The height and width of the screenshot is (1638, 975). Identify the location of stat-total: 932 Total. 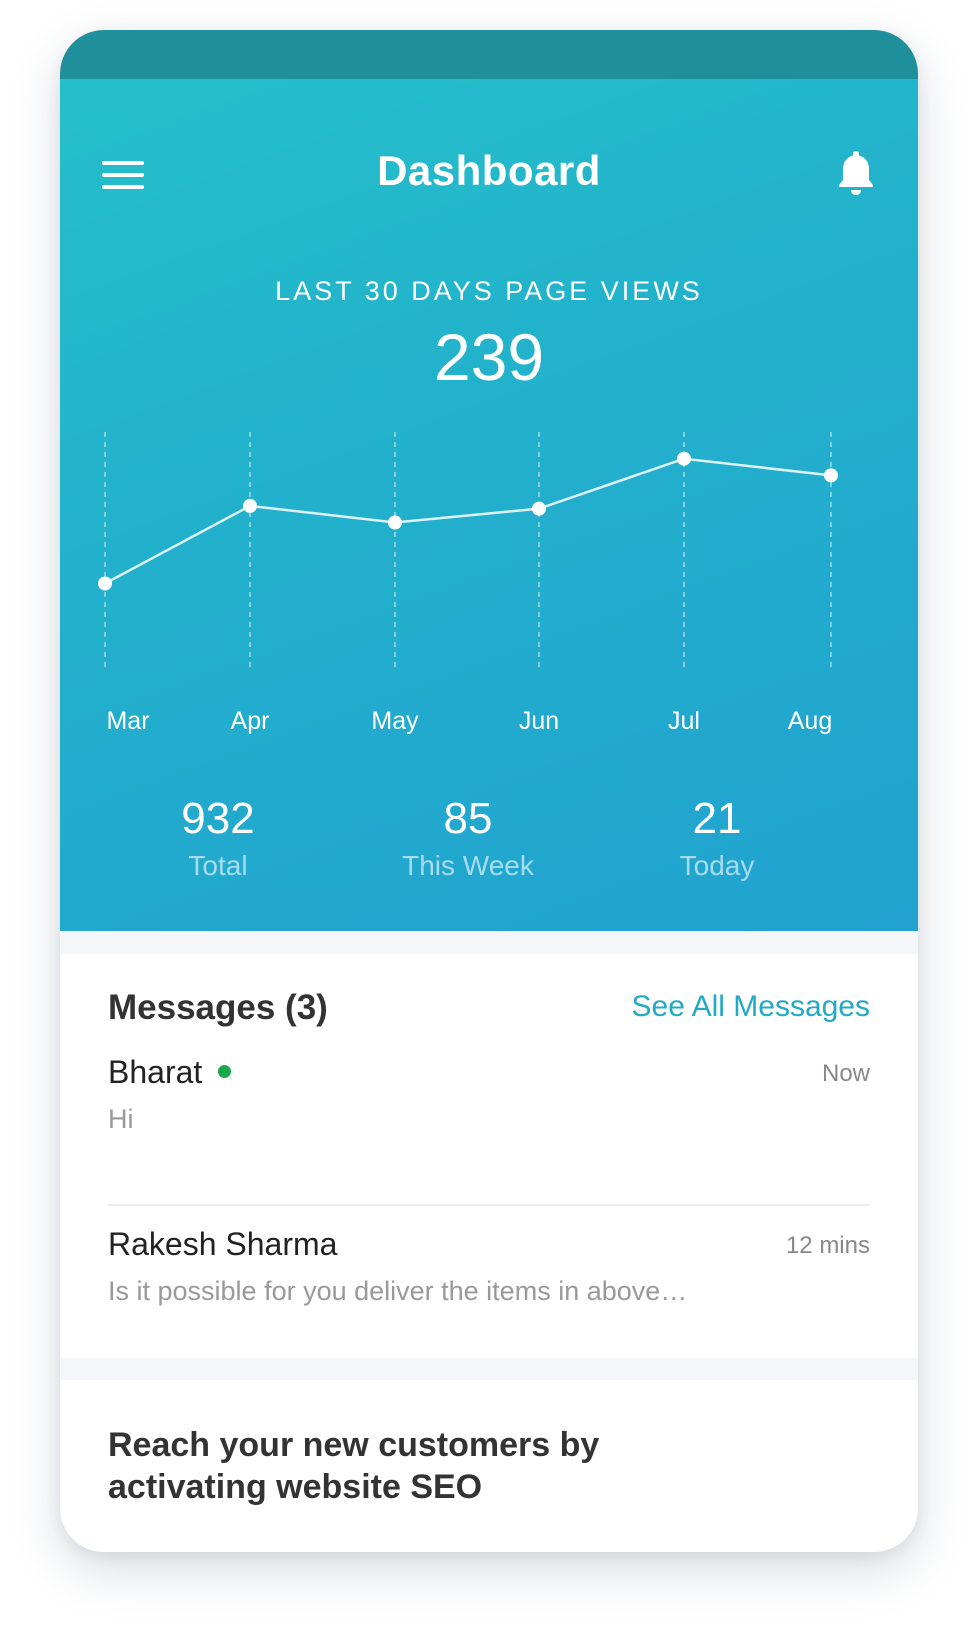
(218, 838).